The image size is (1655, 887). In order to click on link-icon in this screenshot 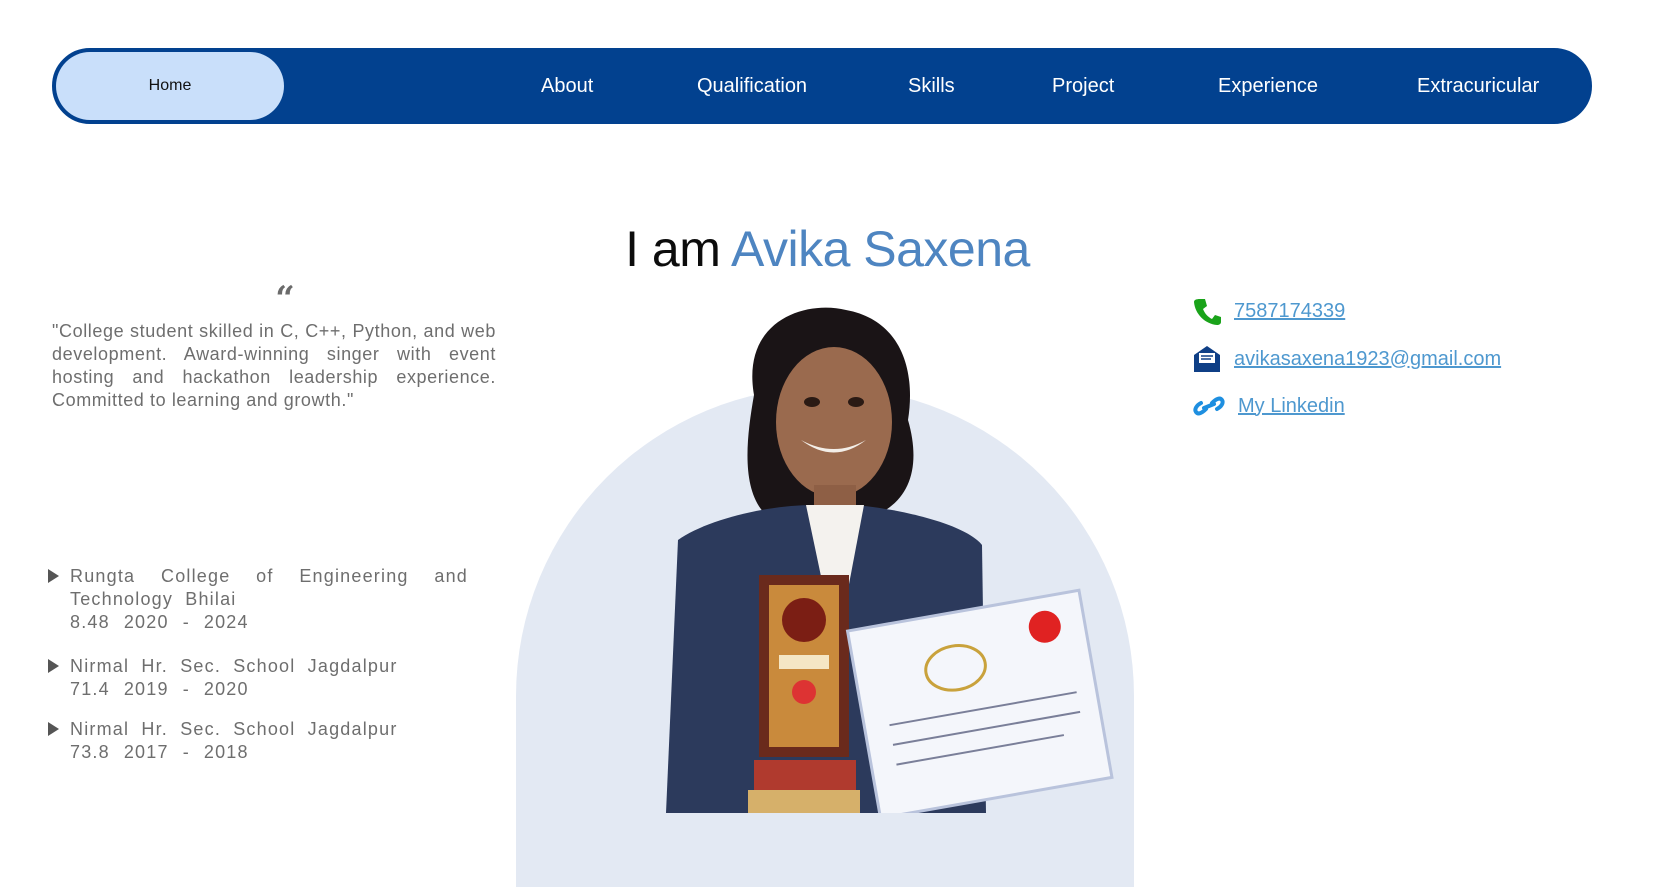, I will do `click(1209, 406)`.